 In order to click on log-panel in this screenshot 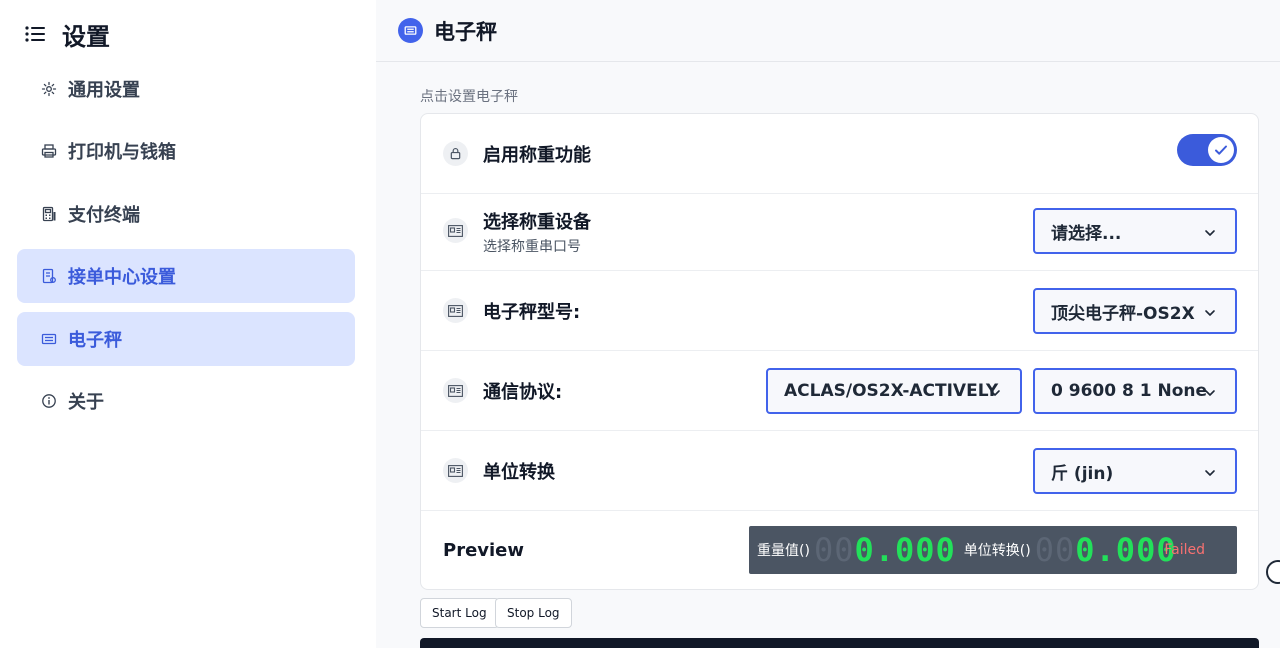, I will do `click(839, 643)`.